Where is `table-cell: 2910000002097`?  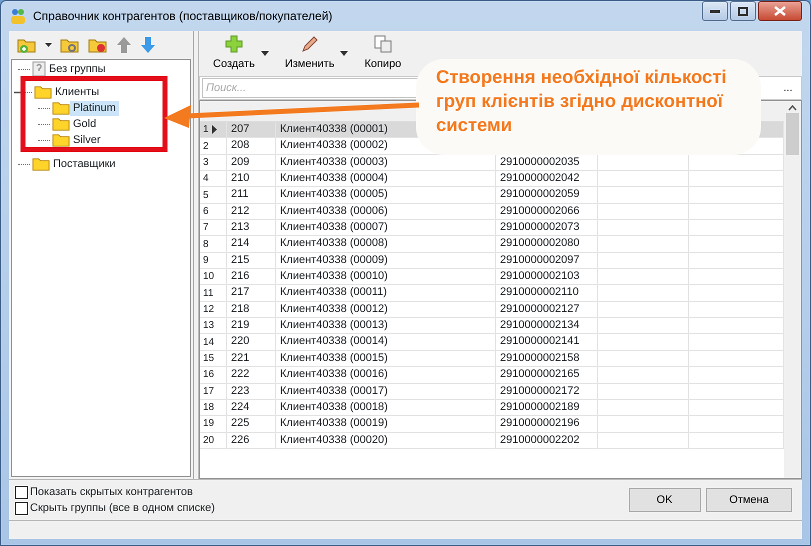
table-cell: 2910000002097 is located at coordinates (547, 260).